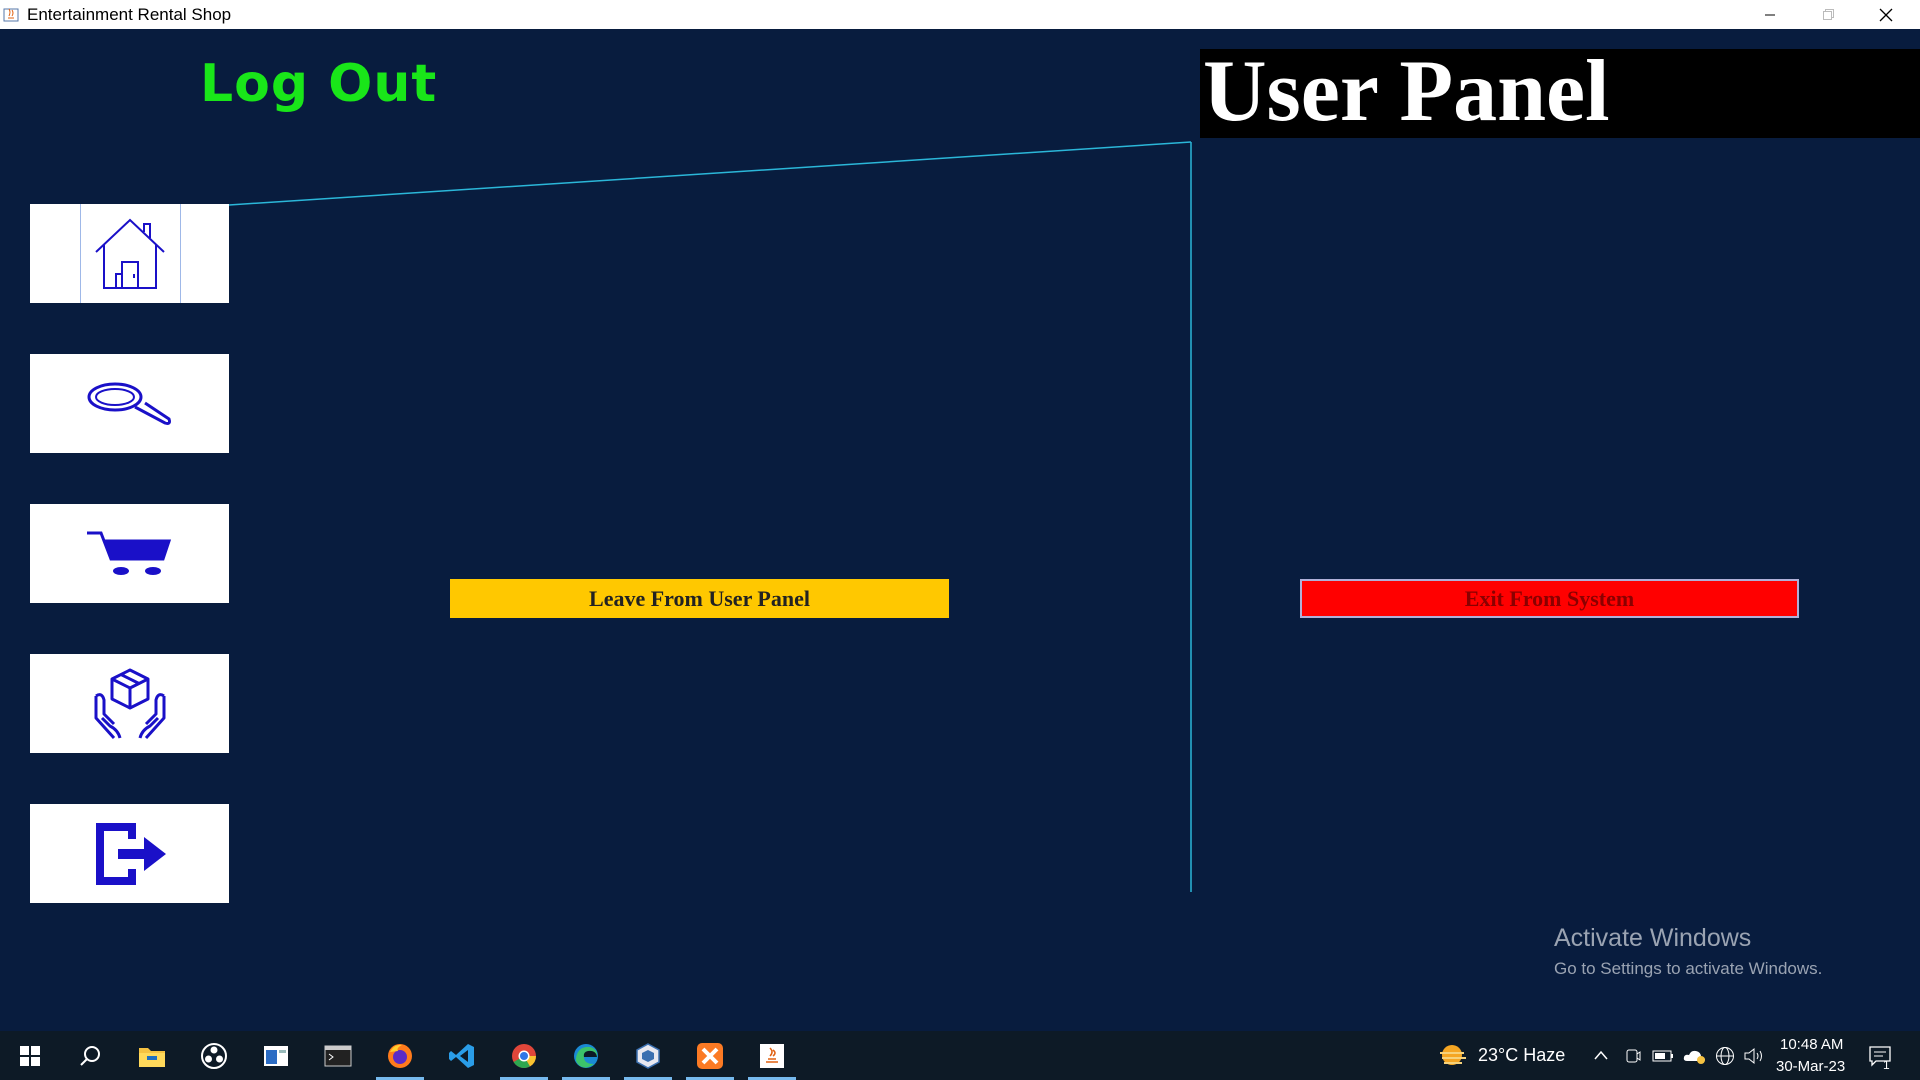 Image resolution: width=1920 pixels, height=1080 pixels. I want to click on meet-now-icon, so click(1633, 1056).